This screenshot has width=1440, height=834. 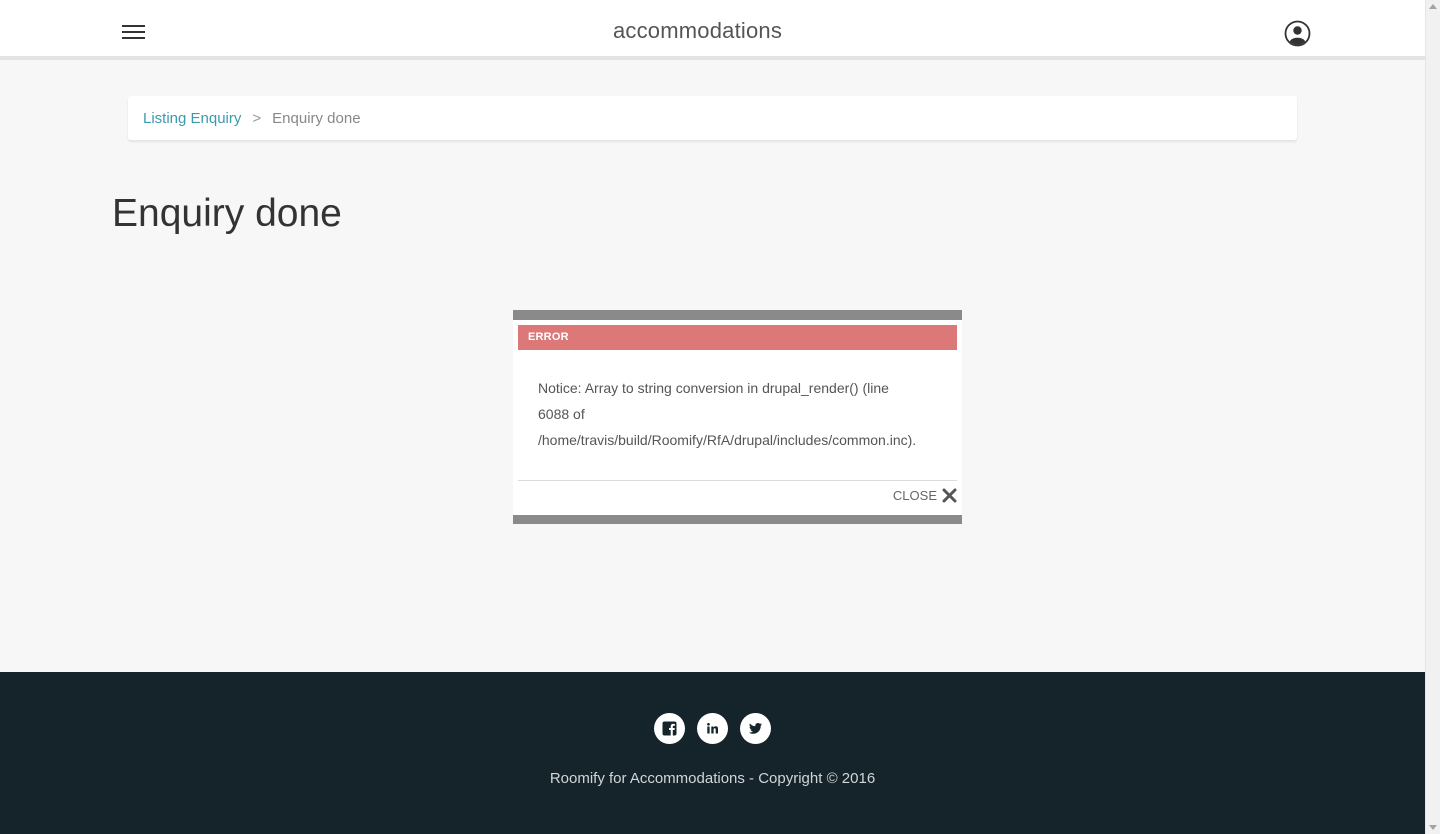 I want to click on modal-message-line: 6088 of, so click(x=561, y=414).